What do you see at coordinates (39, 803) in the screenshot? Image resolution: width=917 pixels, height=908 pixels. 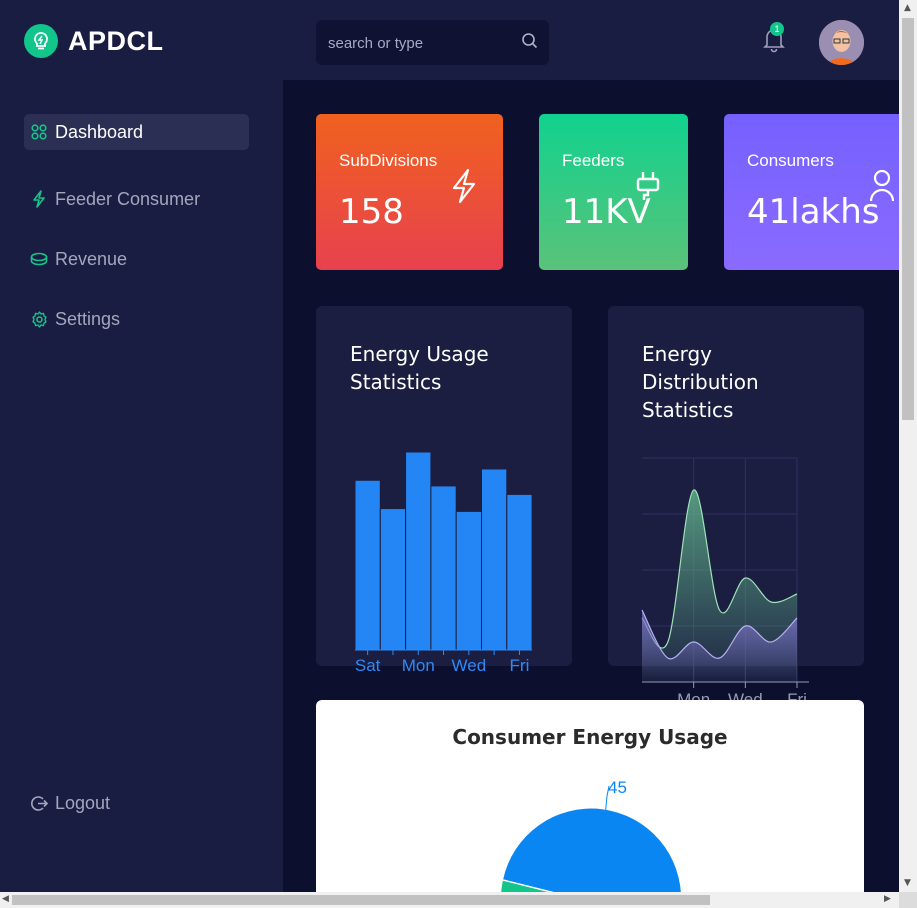 I see `logout-icon` at bounding box center [39, 803].